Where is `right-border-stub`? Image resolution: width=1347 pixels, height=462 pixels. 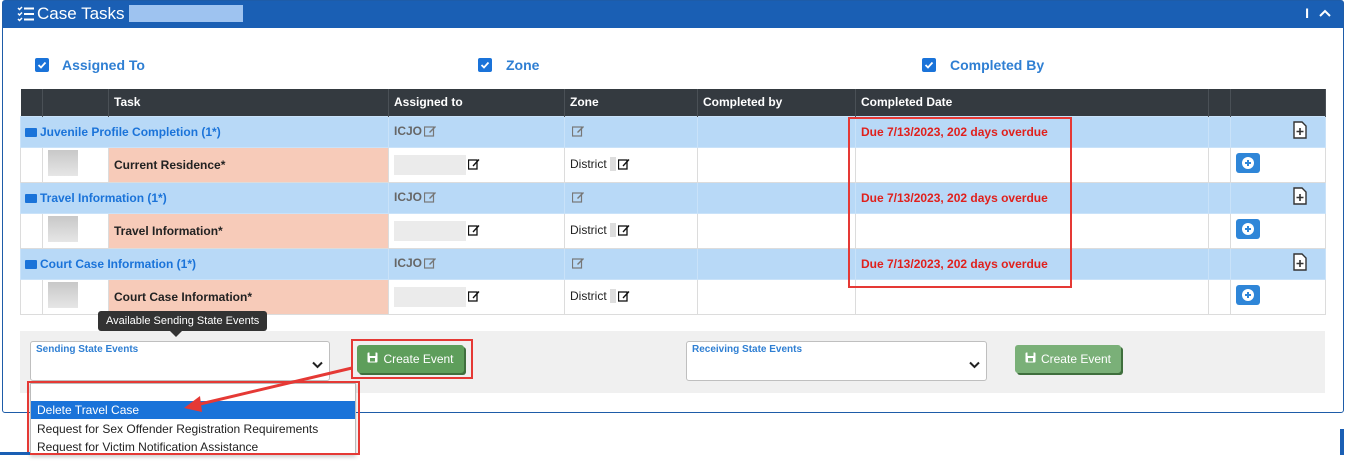
right-border-stub is located at coordinates (1342, 442).